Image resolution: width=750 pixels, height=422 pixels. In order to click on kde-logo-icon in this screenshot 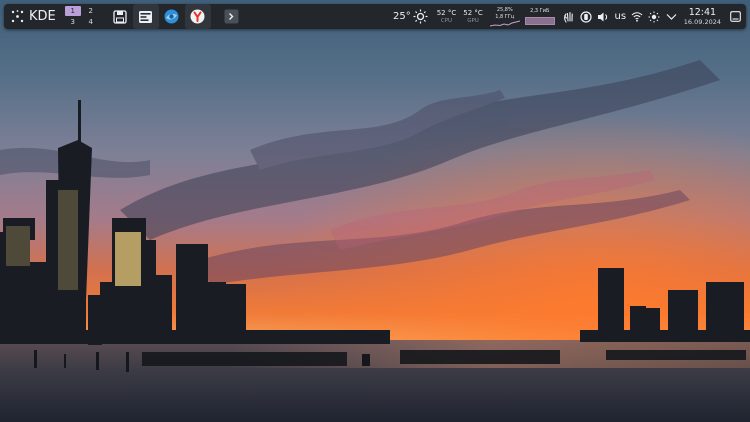, I will do `click(17, 16)`.